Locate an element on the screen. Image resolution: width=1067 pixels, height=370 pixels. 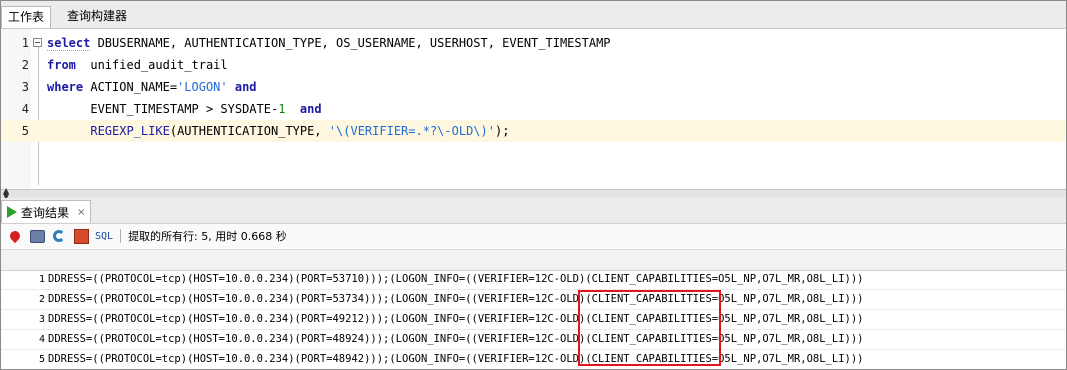
tab-query-result: 查询结果 × is located at coordinates (46, 211).